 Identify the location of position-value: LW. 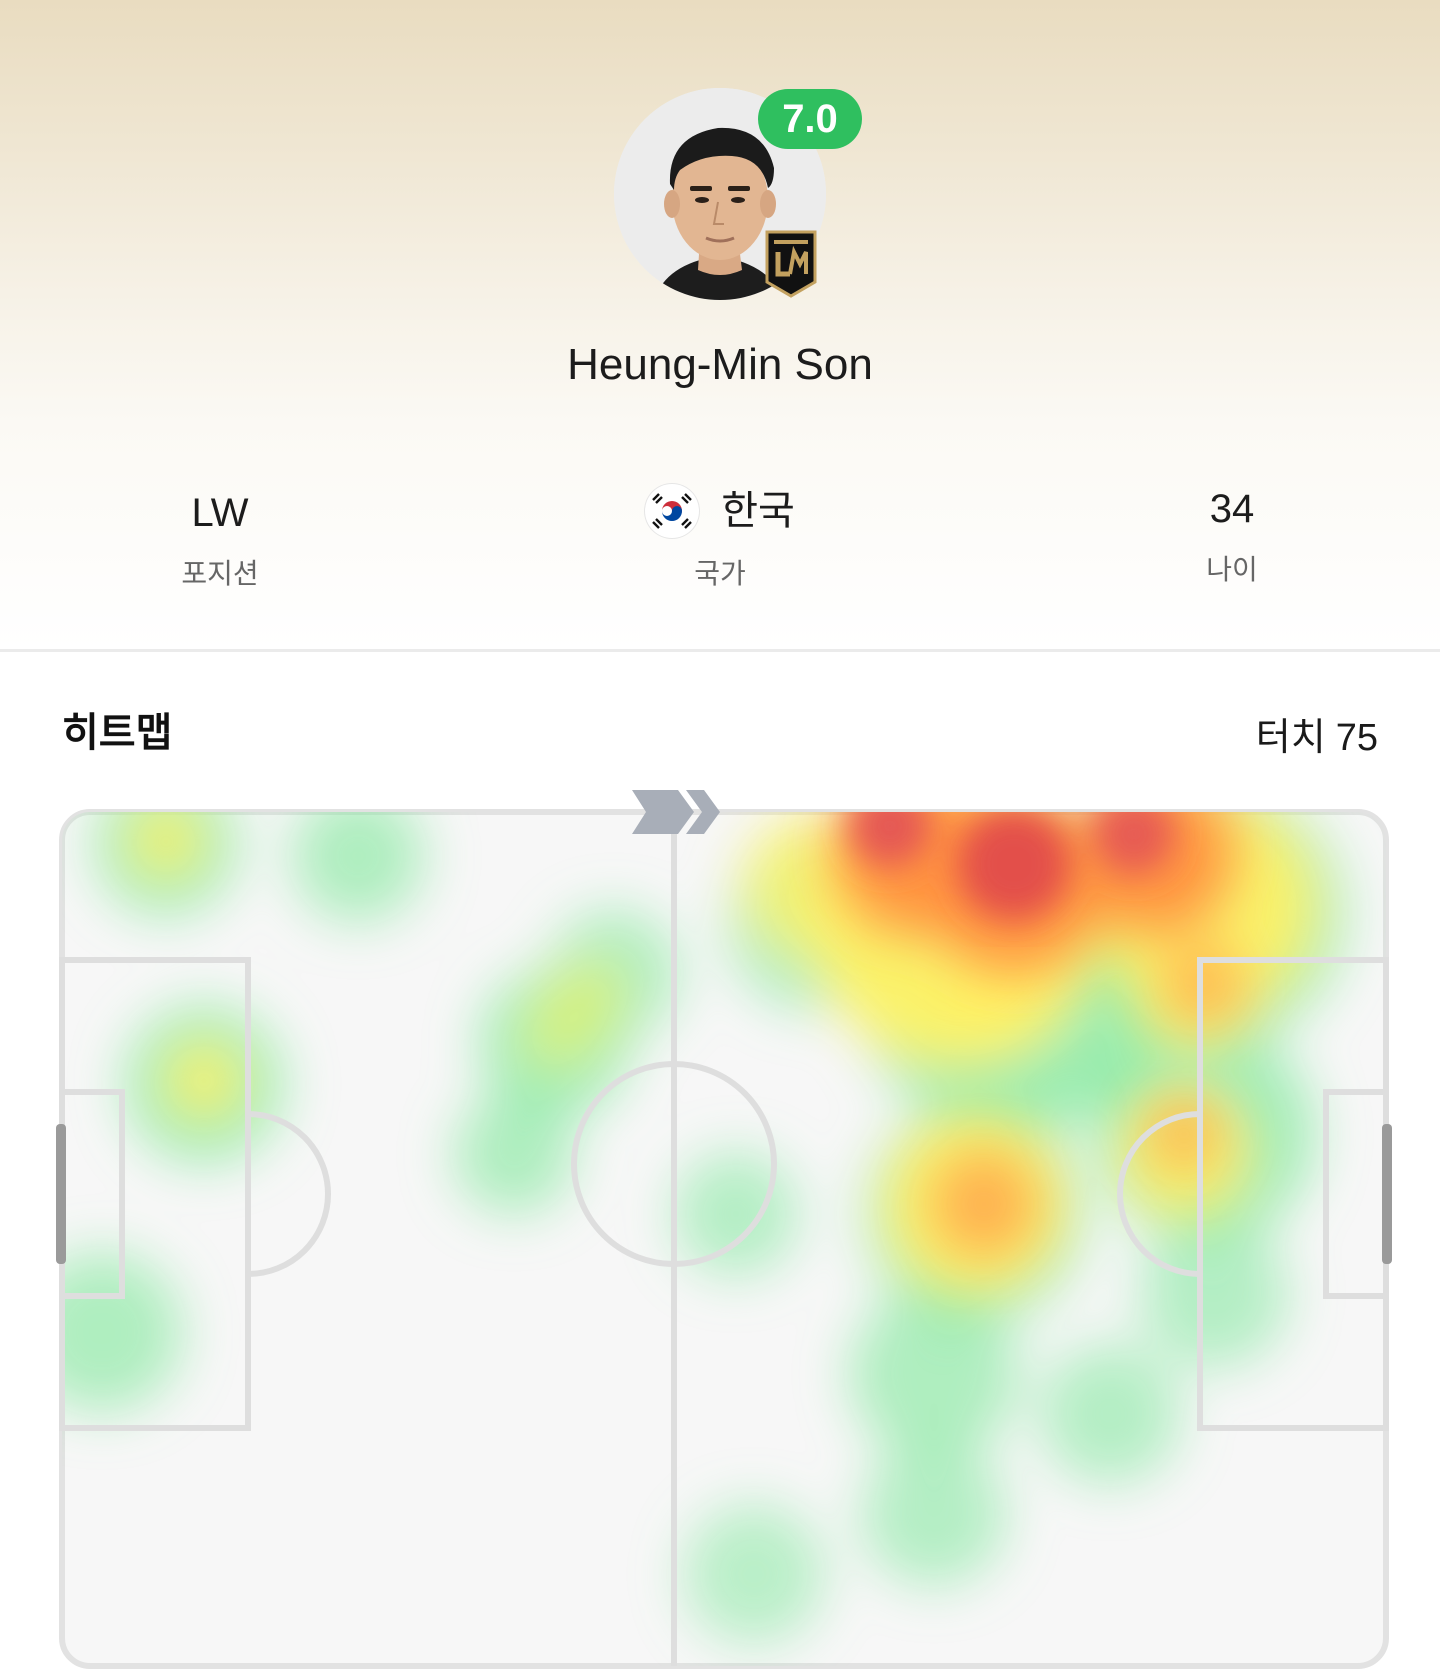
(220, 513).